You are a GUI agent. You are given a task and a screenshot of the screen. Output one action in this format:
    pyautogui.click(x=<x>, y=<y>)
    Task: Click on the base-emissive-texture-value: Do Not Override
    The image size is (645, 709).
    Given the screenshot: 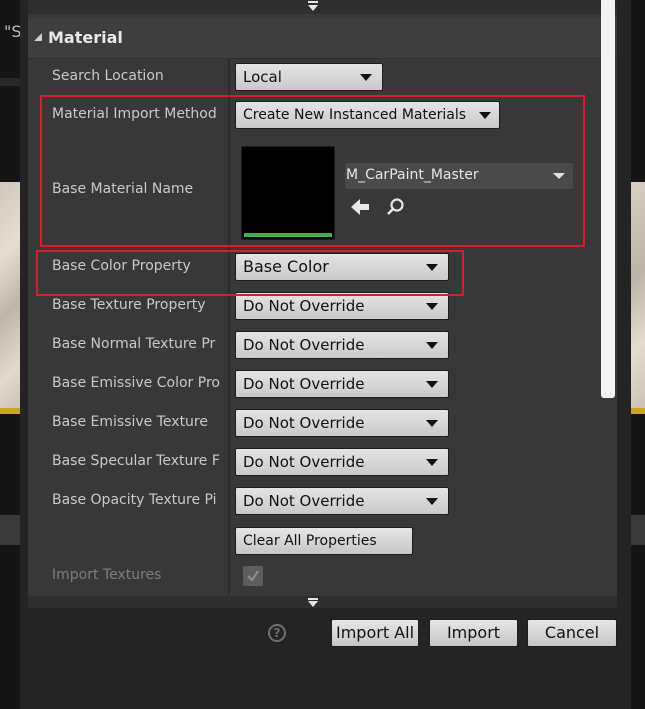 What is the action you would take?
    pyautogui.click(x=304, y=423)
    